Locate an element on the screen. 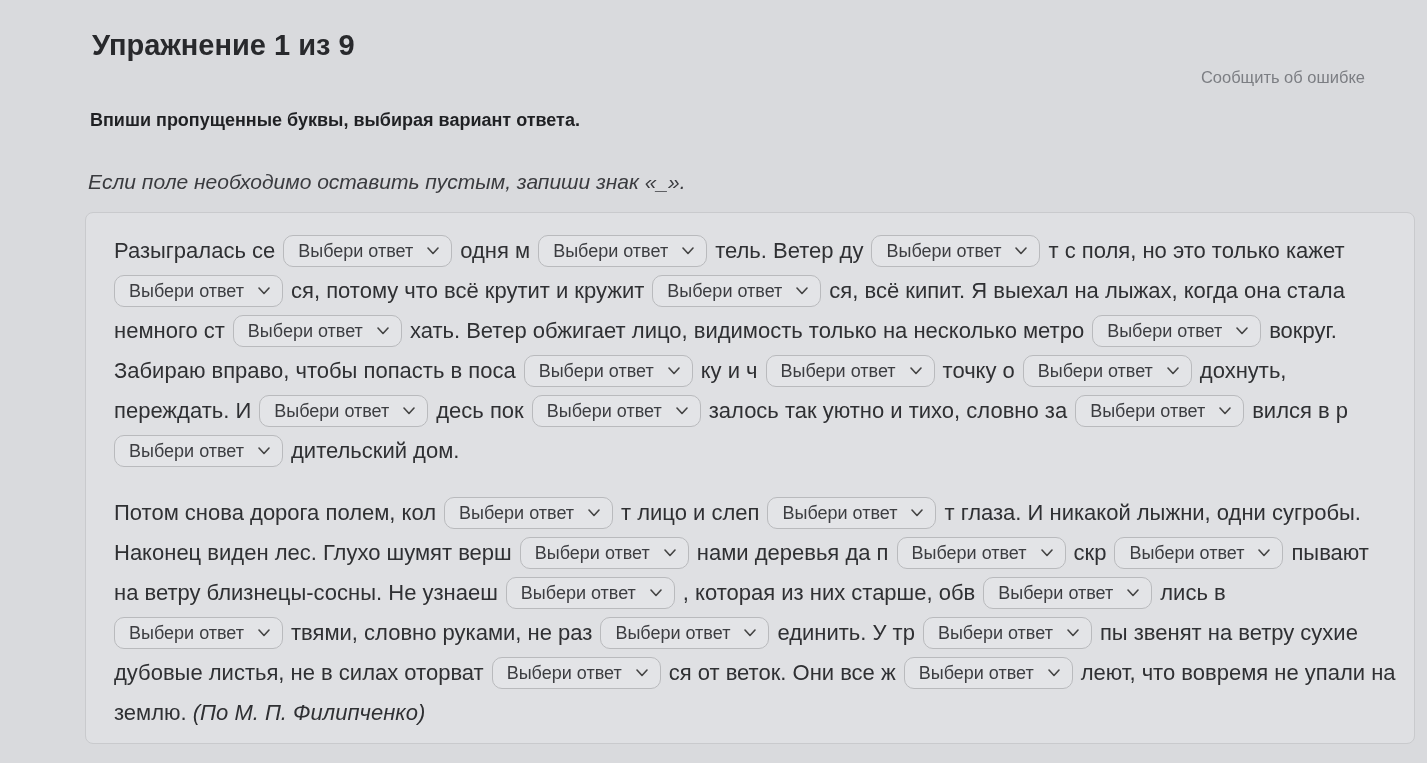 This screenshot has width=1427, height=763. exercise-text: точку о is located at coordinates (978, 371).